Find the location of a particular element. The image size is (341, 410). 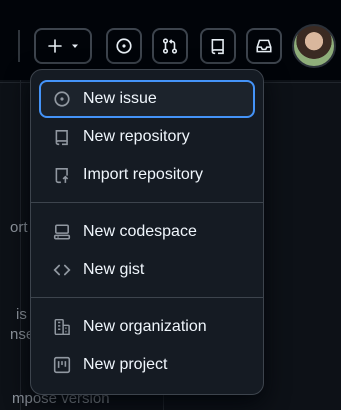

menu-item-new-repository: New repository is located at coordinates (147, 137).